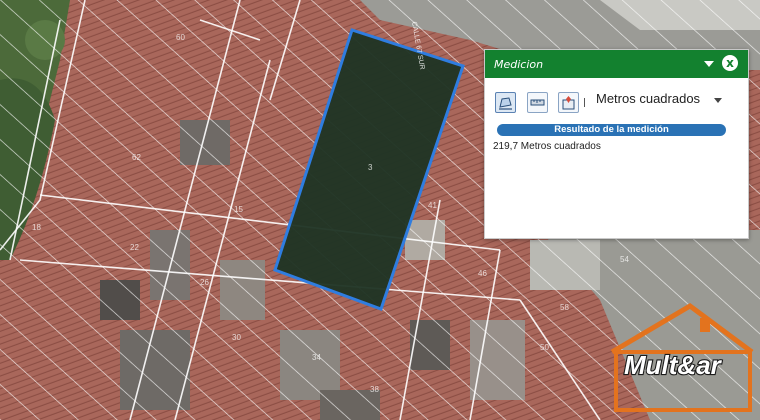  I want to click on parcel-label: 50, so click(544, 347).